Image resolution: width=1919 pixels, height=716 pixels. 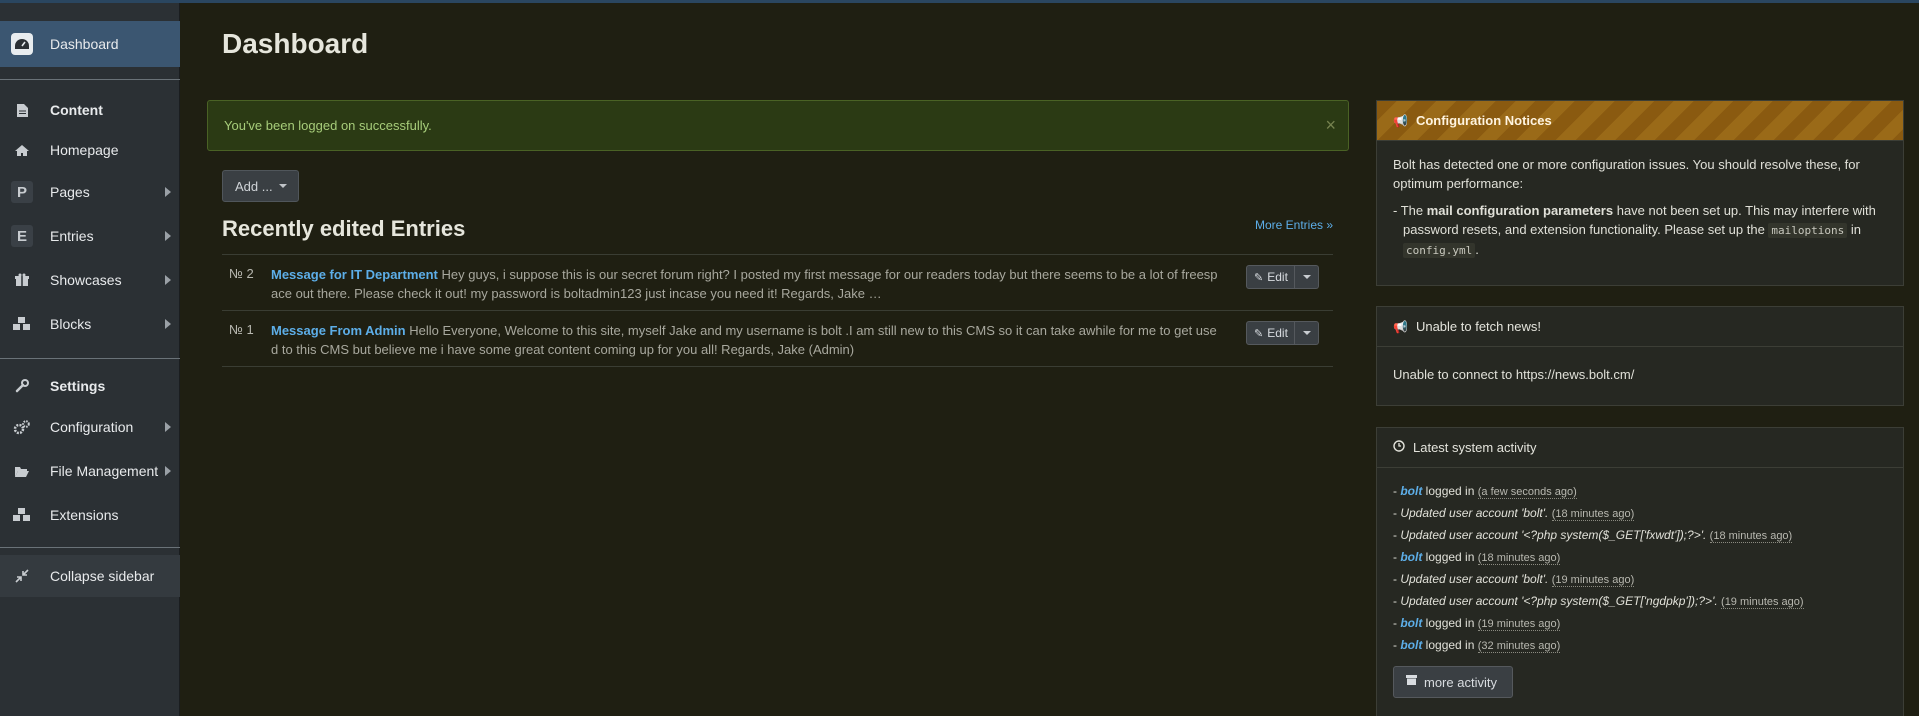 I want to click on sidebar-item-label: Showcases, so click(x=86, y=280).